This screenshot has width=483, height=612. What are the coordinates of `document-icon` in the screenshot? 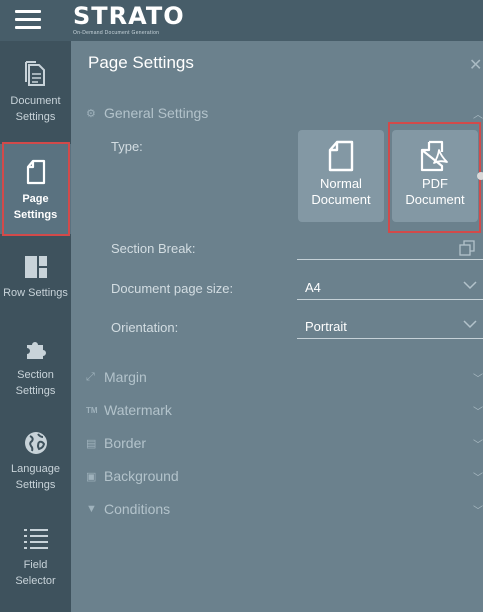 It's located at (34, 73).